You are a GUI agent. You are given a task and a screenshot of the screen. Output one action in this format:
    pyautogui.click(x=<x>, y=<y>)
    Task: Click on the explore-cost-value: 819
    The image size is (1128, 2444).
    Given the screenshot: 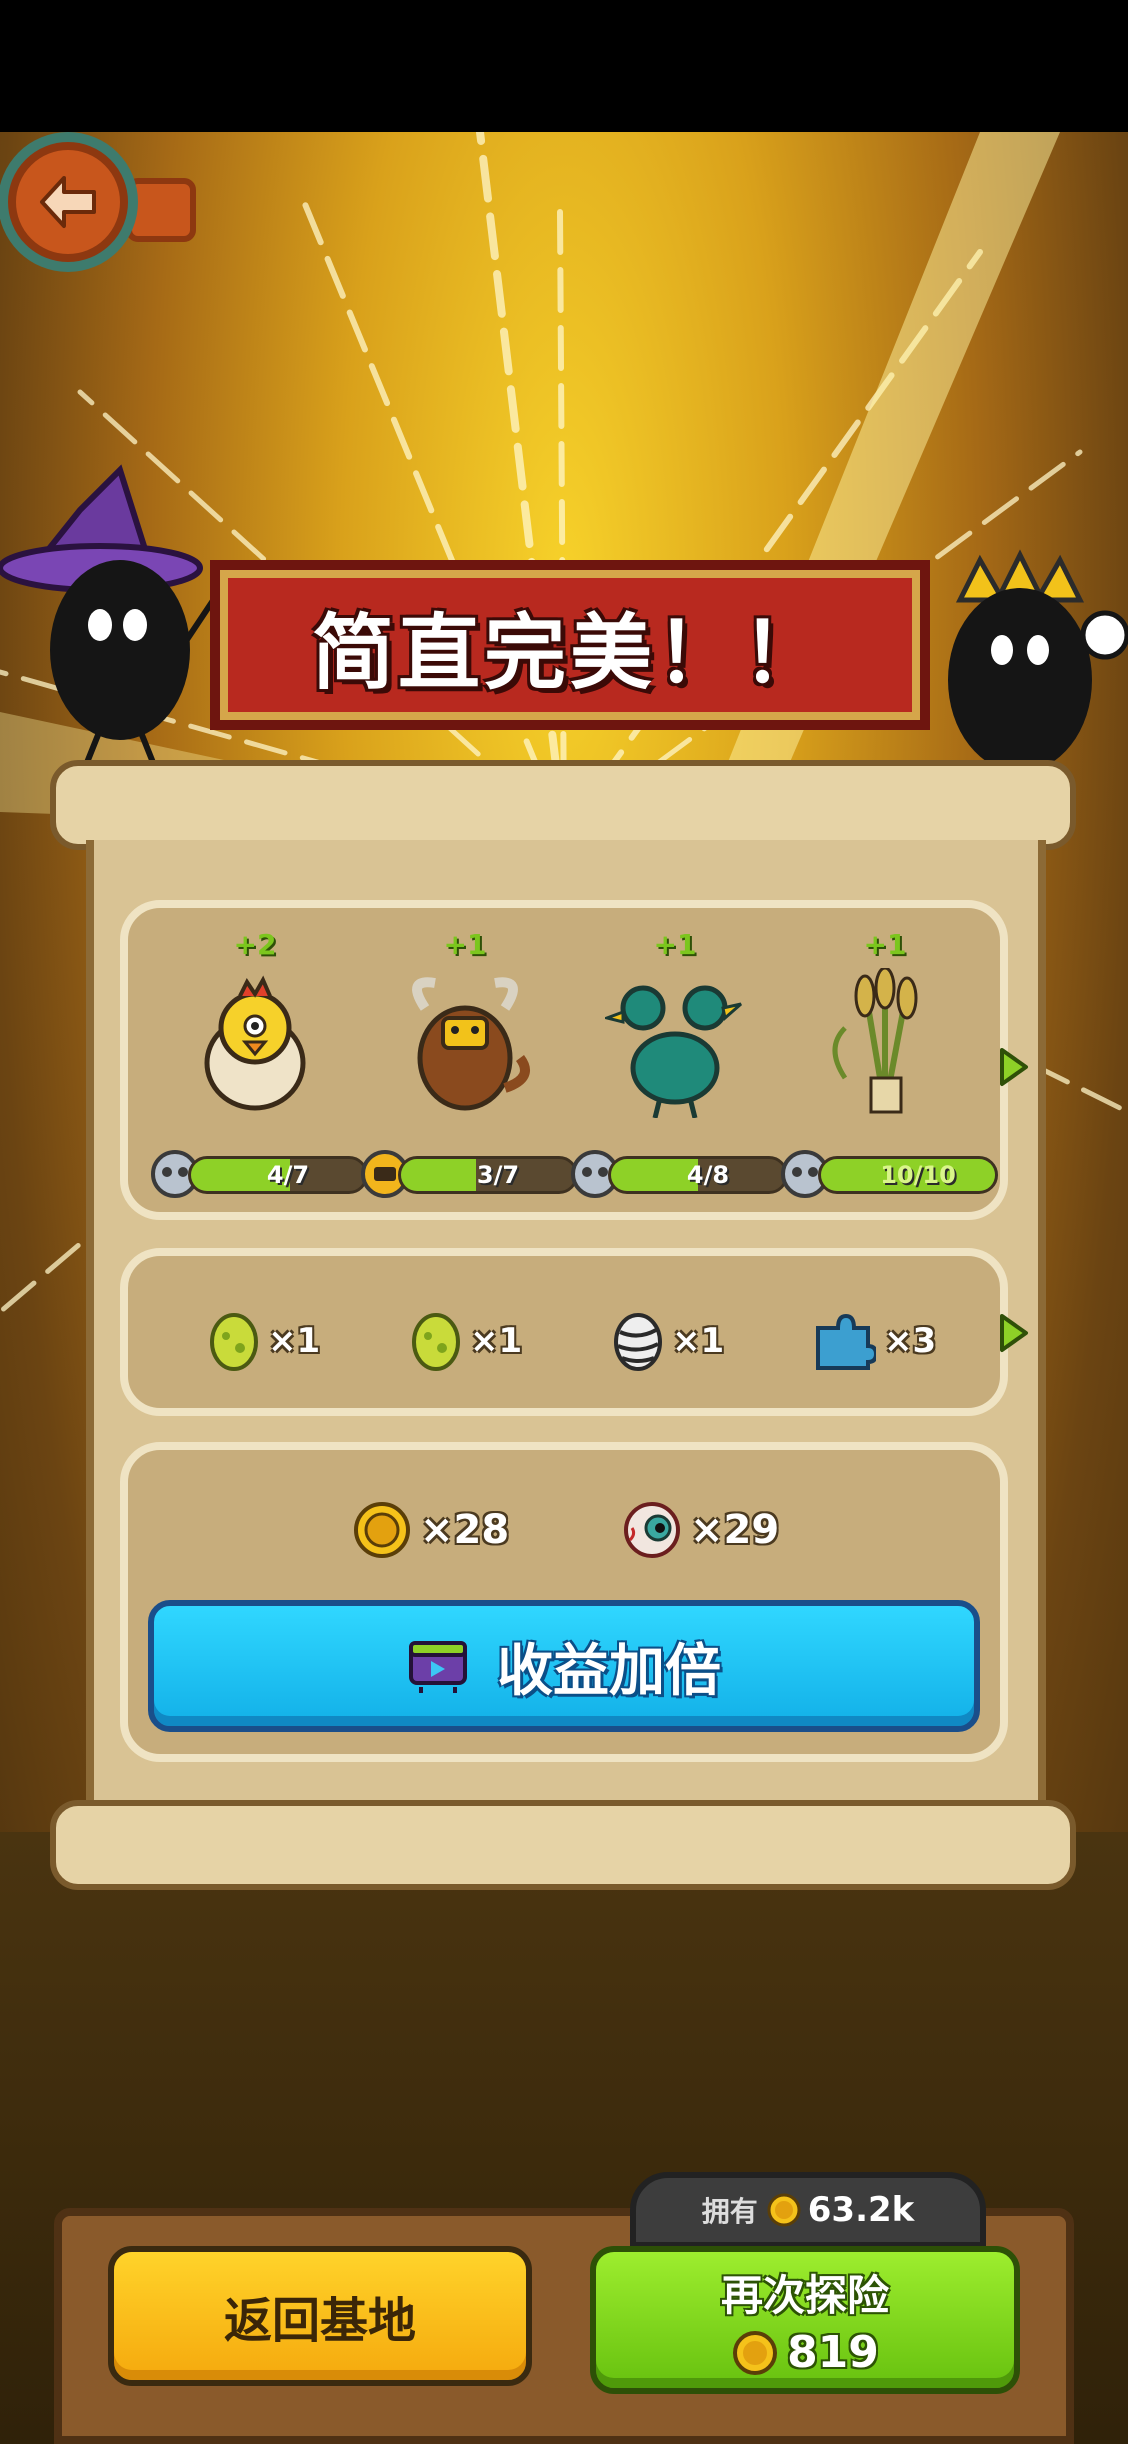 What is the action you would take?
    pyautogui.click(x=833, y=2352)
    